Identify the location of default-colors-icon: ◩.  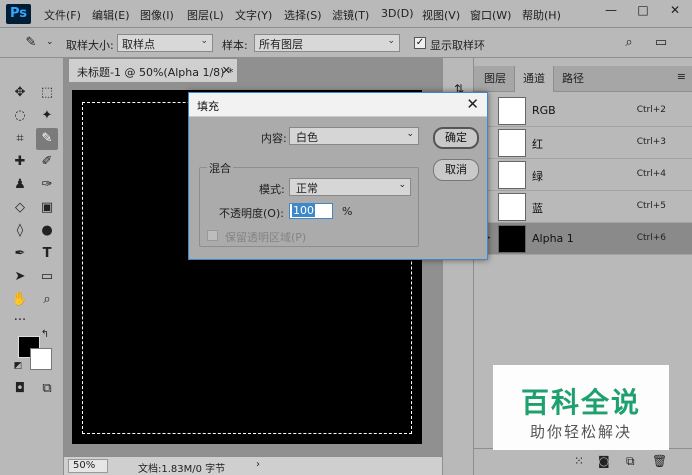
(18, 366).